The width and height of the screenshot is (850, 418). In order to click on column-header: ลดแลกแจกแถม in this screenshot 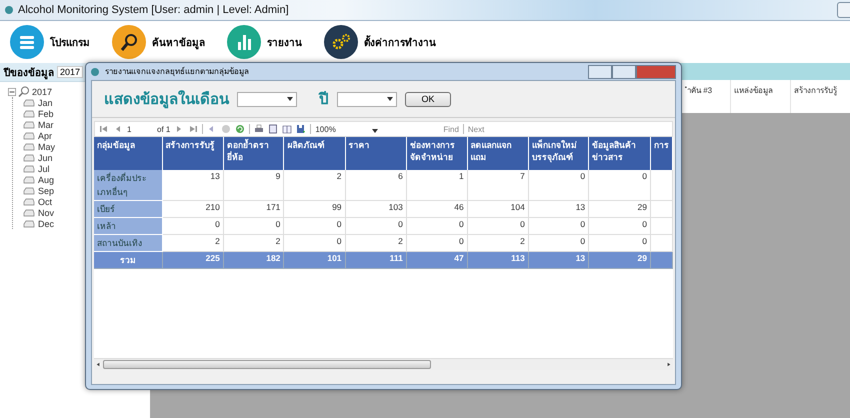, I will do `click(497, 153)`.